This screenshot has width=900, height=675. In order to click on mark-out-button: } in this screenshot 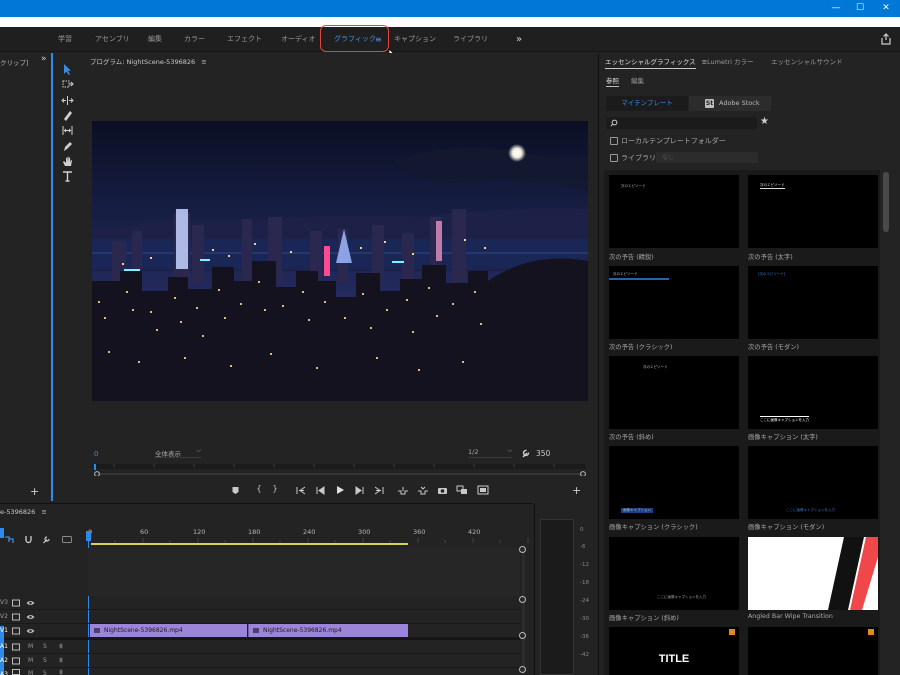, I will do `click(275, 488)`.